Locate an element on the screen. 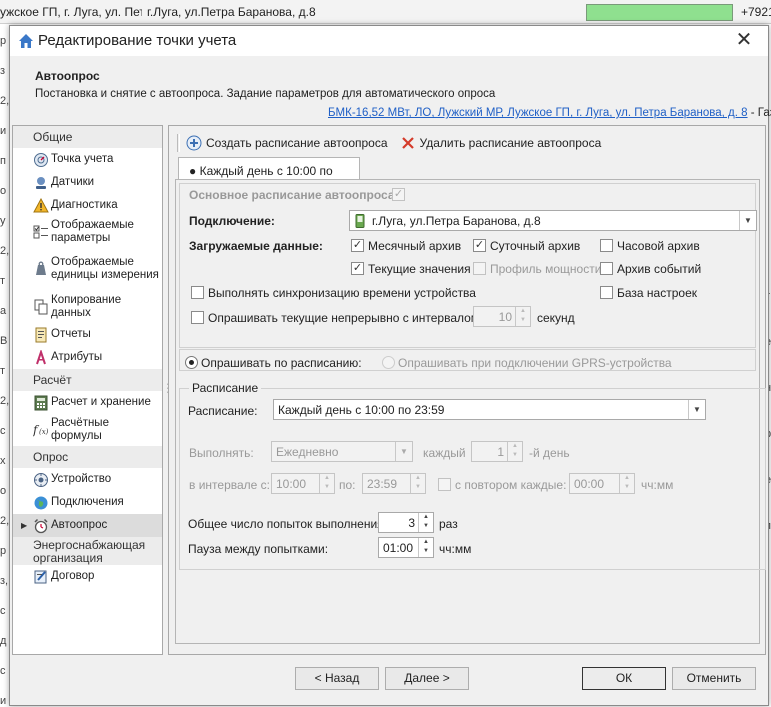 This screenshot has height=707, width=771. bg-left-fragment: х is located at coordinates (3, 461).